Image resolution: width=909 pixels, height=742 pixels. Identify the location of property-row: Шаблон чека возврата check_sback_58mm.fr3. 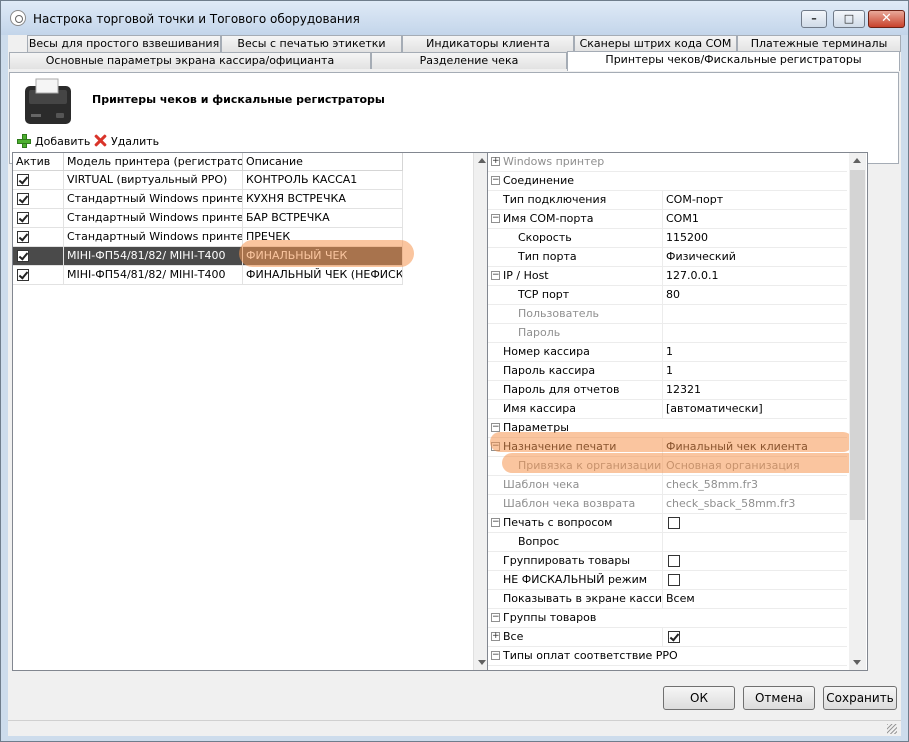
(667, 504).